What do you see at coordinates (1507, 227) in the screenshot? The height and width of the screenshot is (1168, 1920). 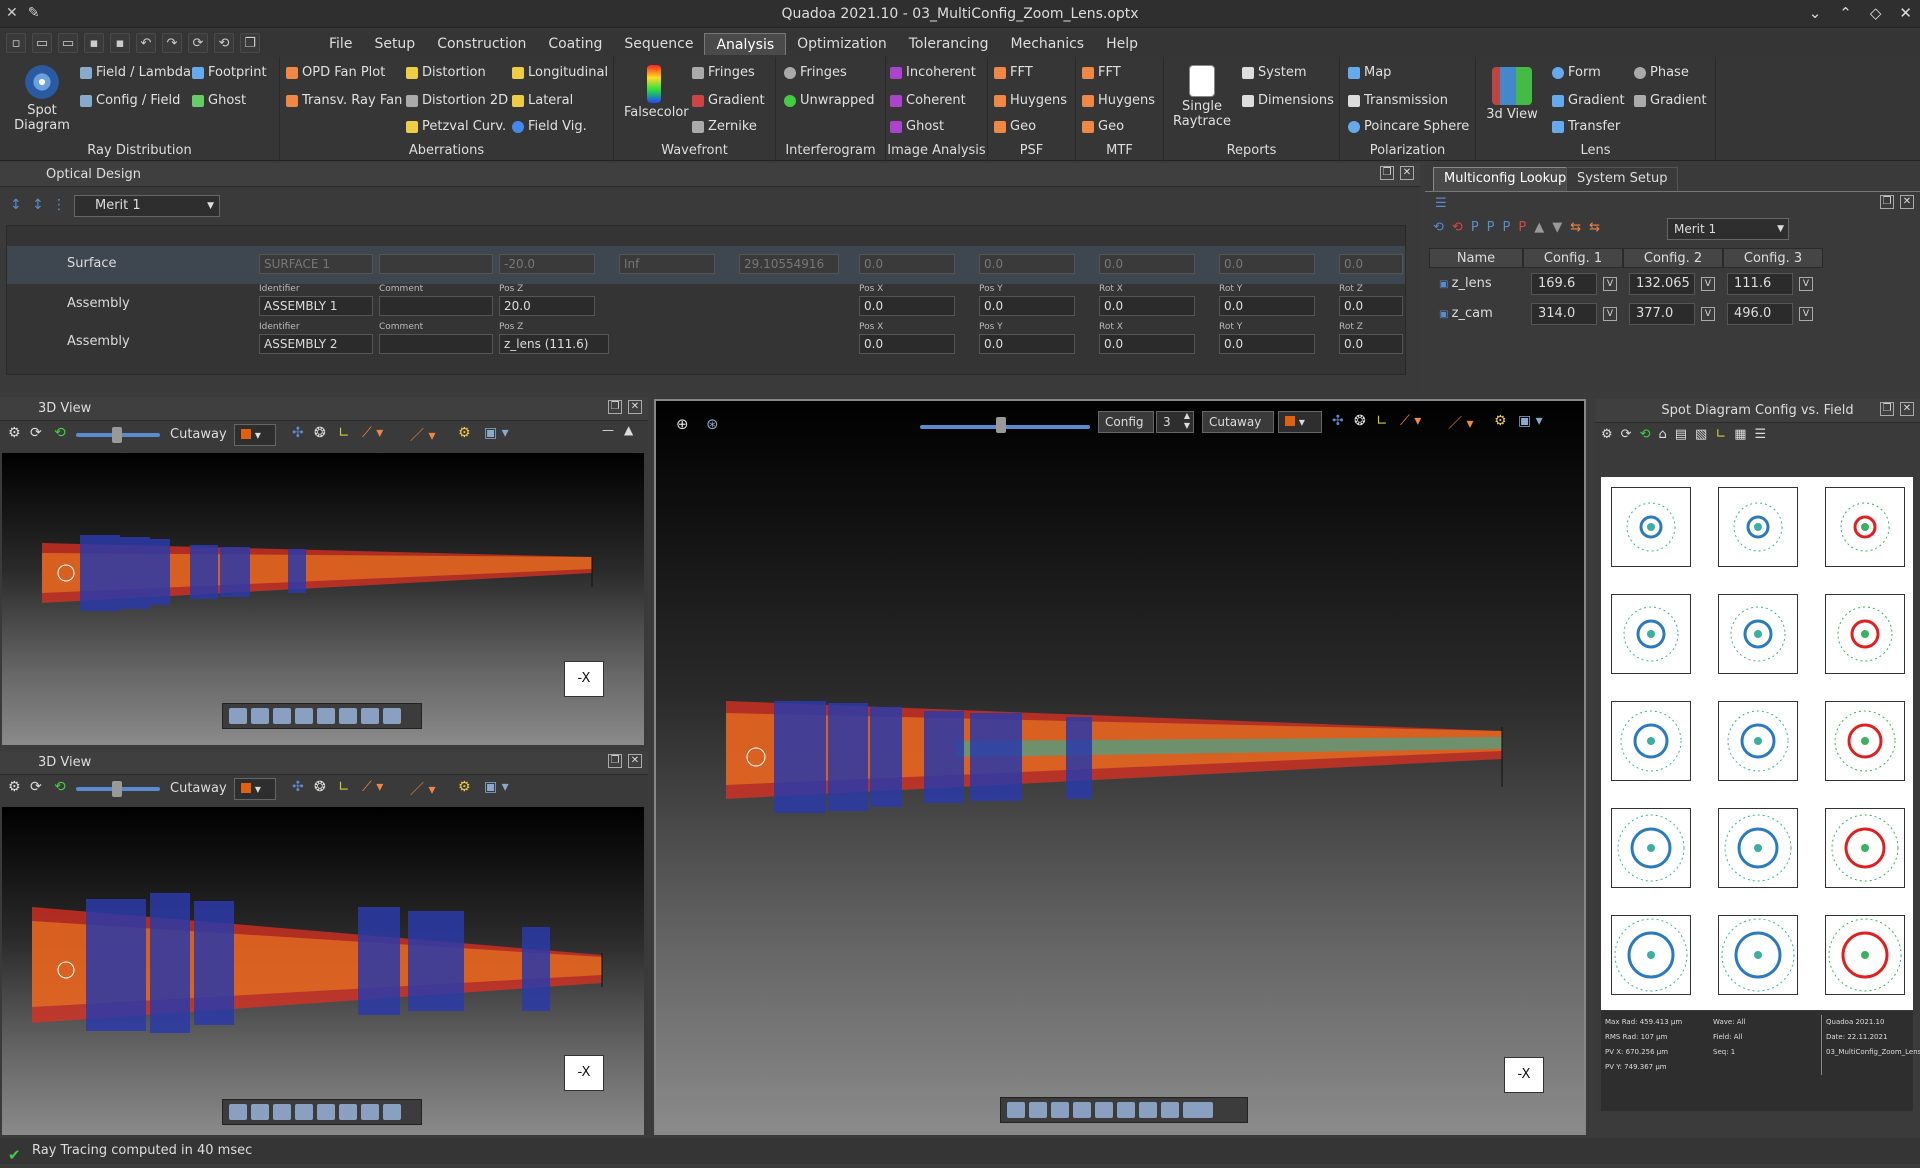 I see `add-config-icon: P` at bounding box center [1507, 227].